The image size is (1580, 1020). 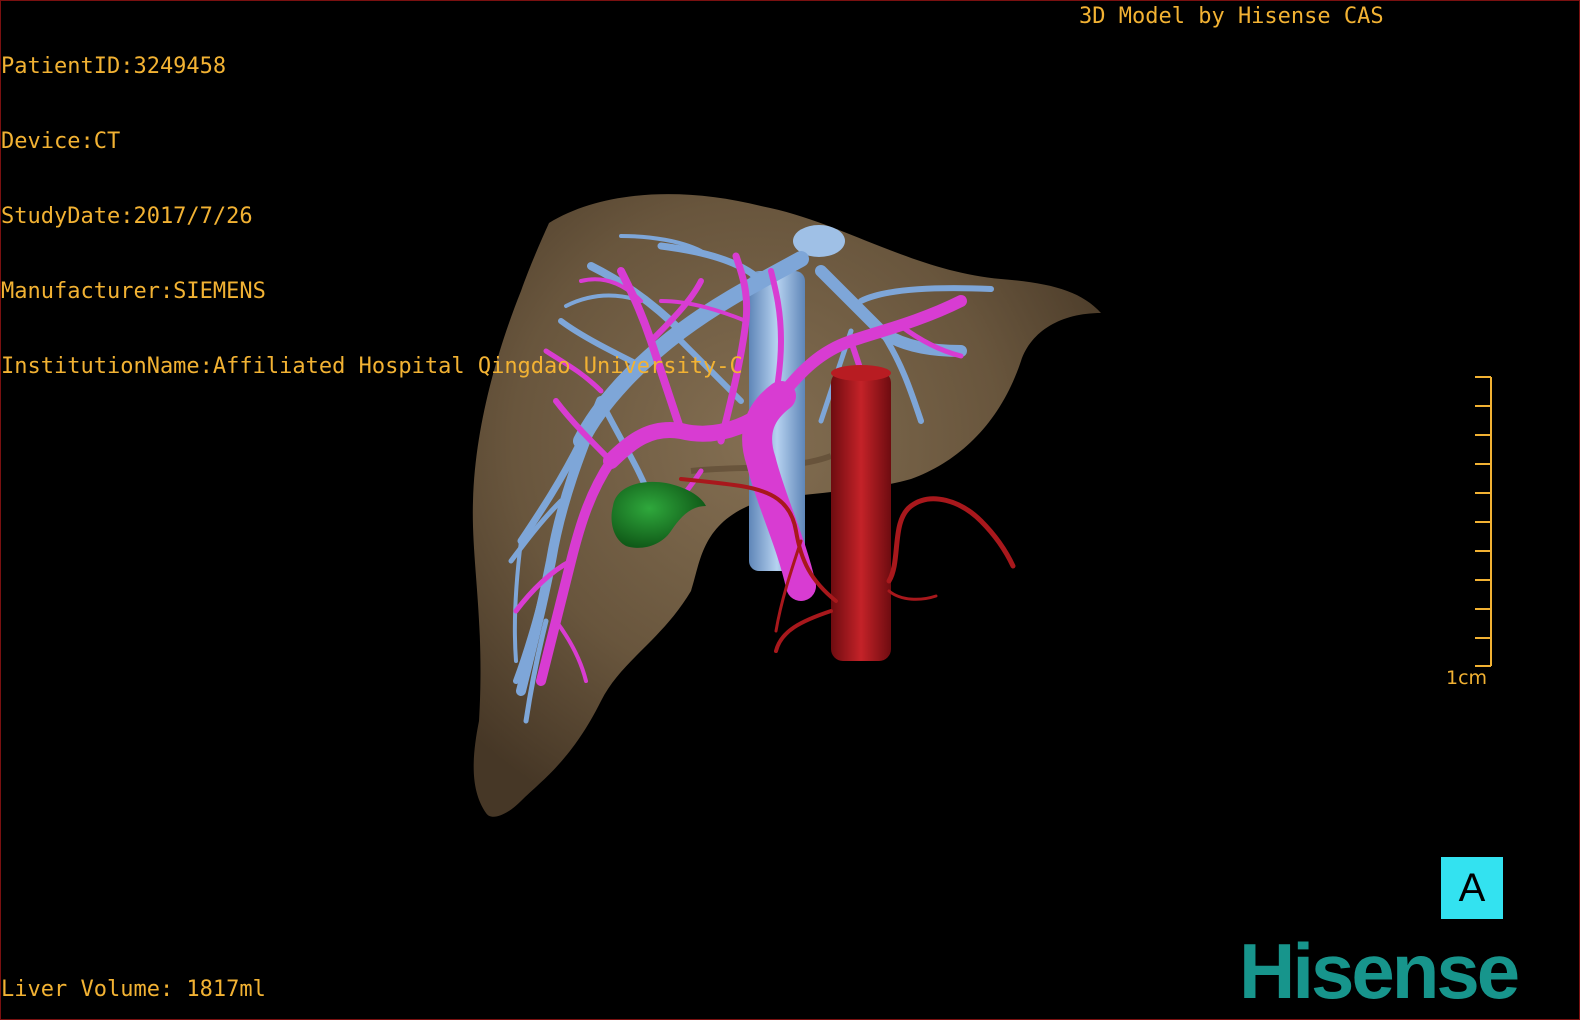 What do you see at coordinates (1483, 521) in the screenshot?
I see `scale-bar` at bounding box center [1483, 521].